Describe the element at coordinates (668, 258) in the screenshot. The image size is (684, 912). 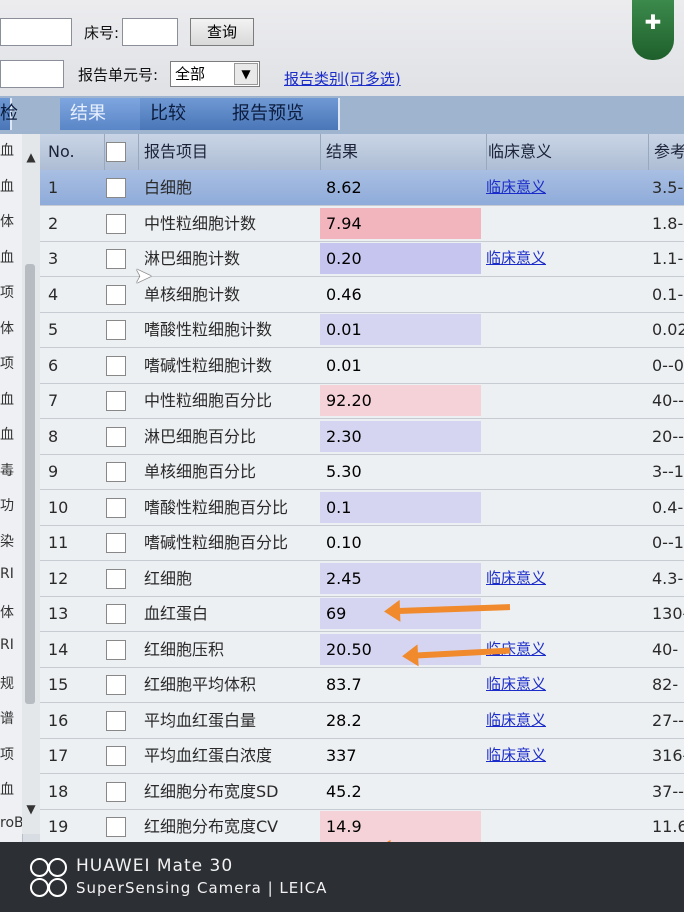
I see `row-reference: 1.1-` at that location.